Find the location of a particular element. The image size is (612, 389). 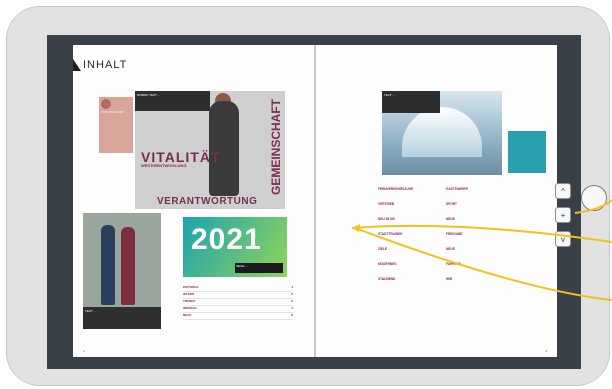

list-item: FAHRTEN is located at coordinates (496, 267).